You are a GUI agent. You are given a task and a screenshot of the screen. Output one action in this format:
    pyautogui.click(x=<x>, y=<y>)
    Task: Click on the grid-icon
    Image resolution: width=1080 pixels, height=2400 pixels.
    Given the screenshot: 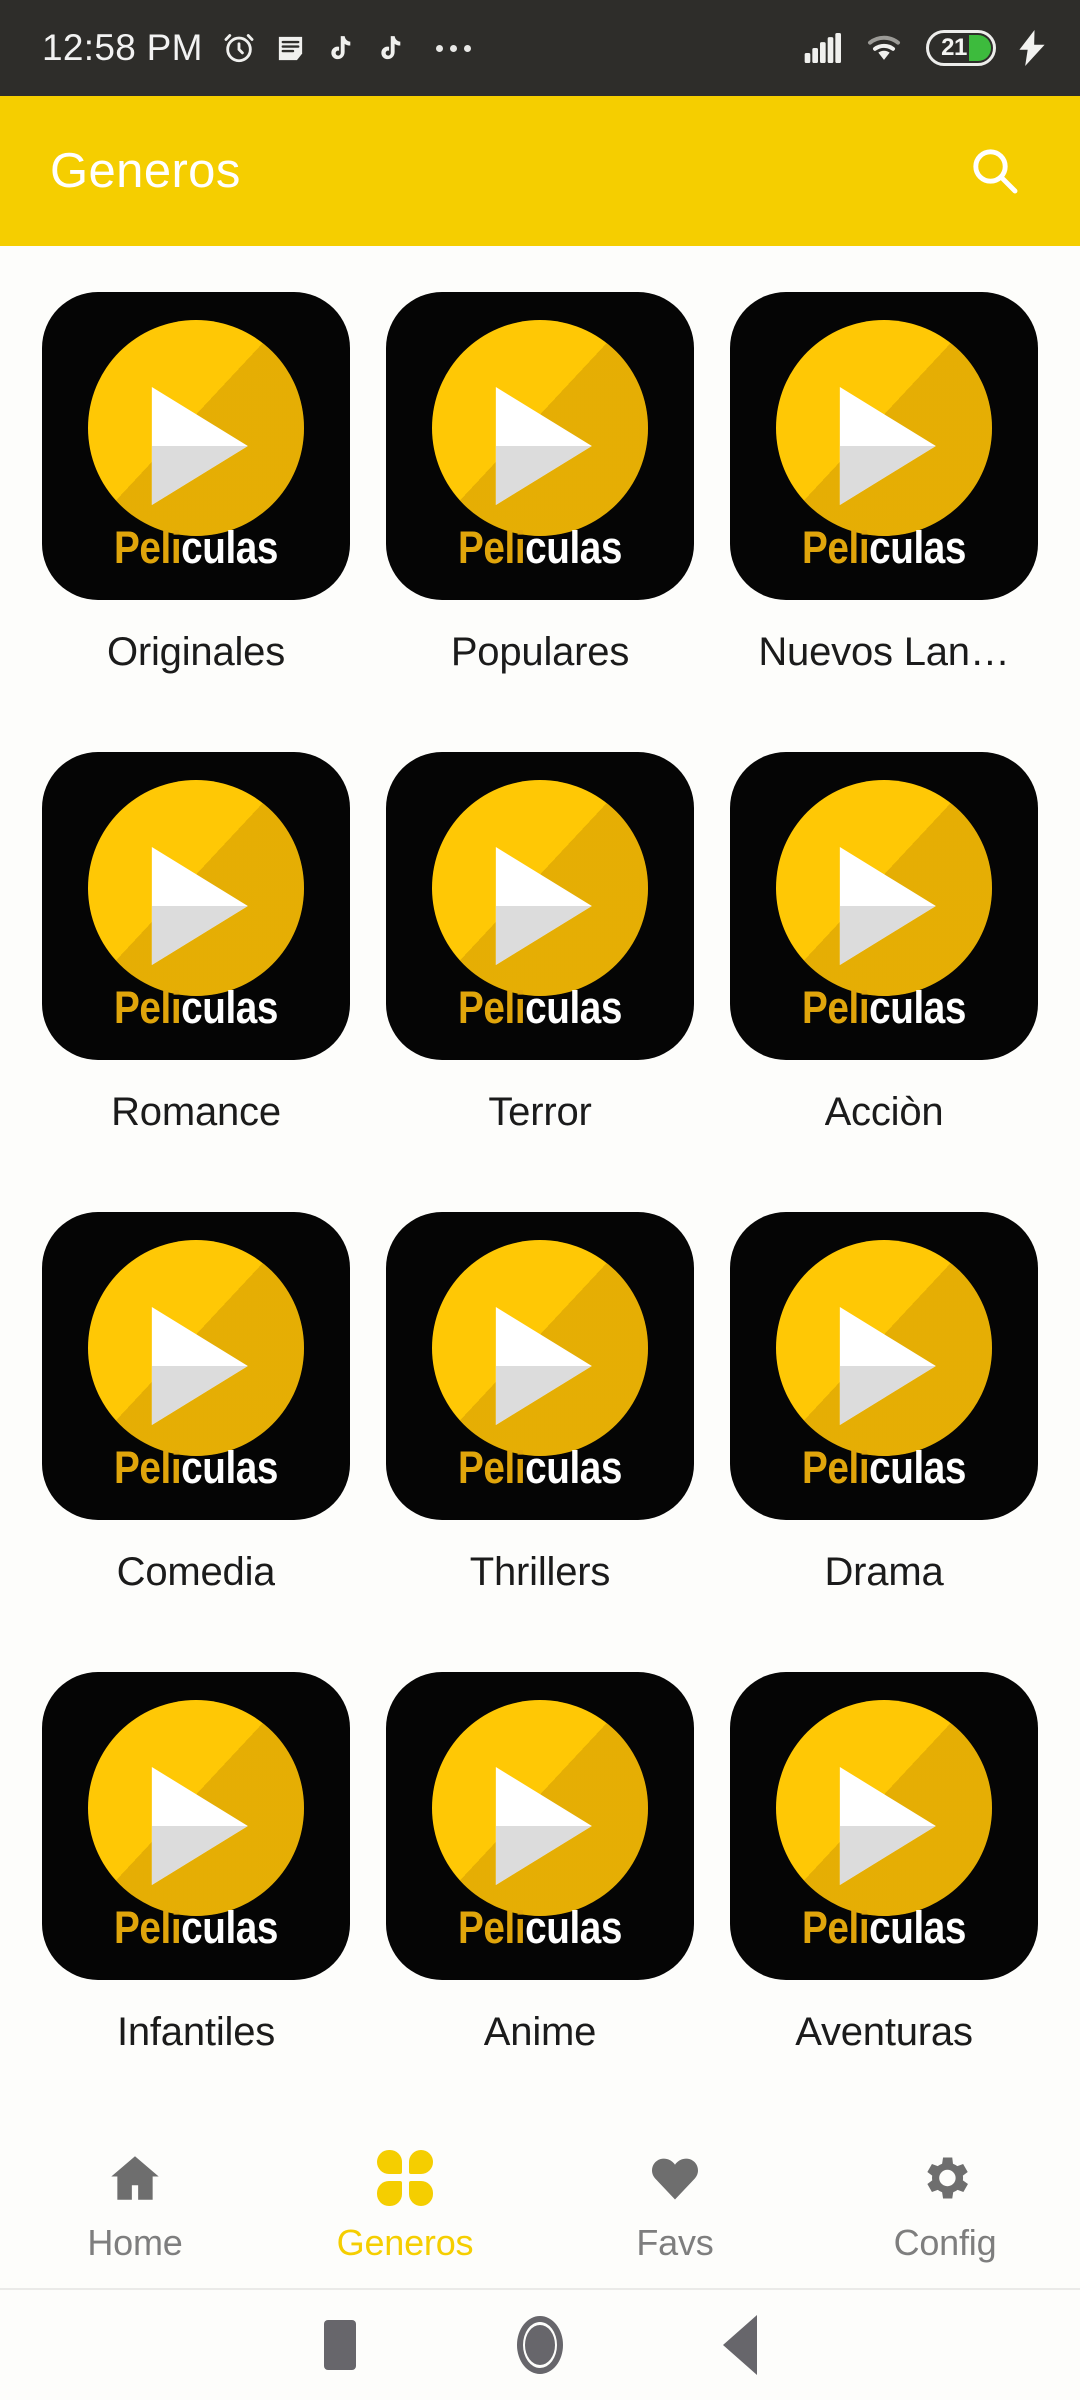 What is the action you would take?
    pyautogui.click(x=405, y=2178)
    